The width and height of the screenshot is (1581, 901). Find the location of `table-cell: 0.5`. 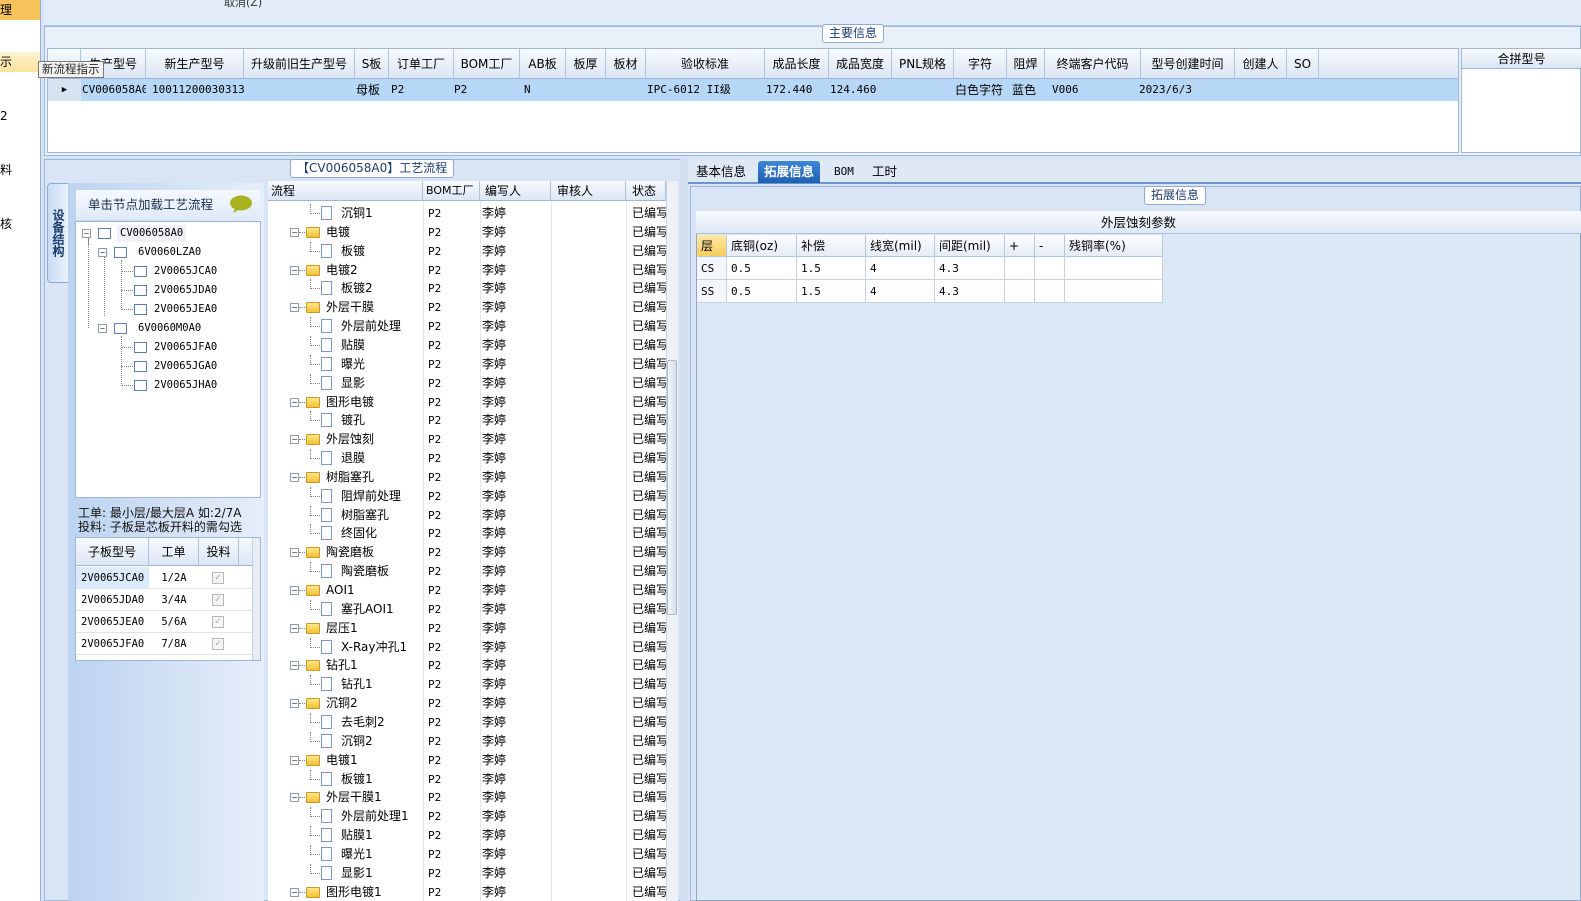

table-cell: 0.5 is located at coordinates (762, 291).